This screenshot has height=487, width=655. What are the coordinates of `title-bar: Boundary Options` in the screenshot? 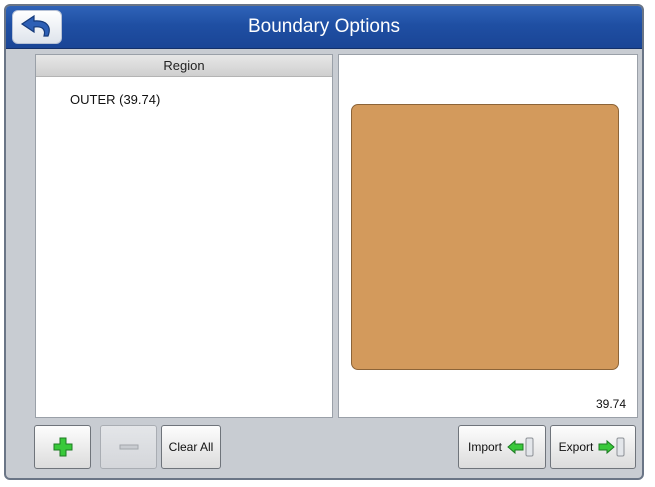 It's located at (324, 27).